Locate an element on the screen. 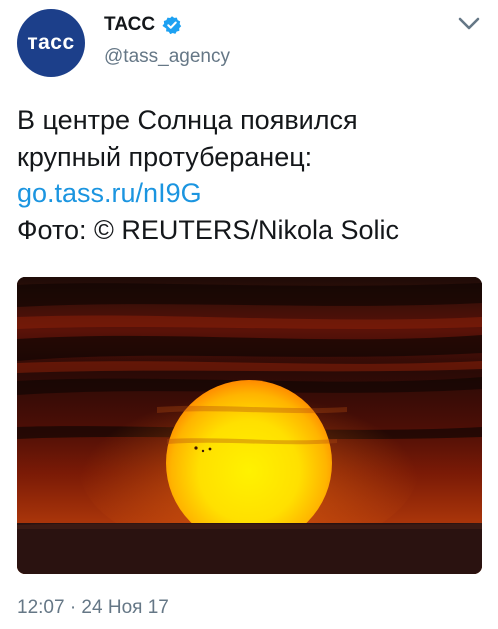 The height and width of the screenshot is (629, 498). avatar-logo-text: тасс is located at coordinates (51, 42).